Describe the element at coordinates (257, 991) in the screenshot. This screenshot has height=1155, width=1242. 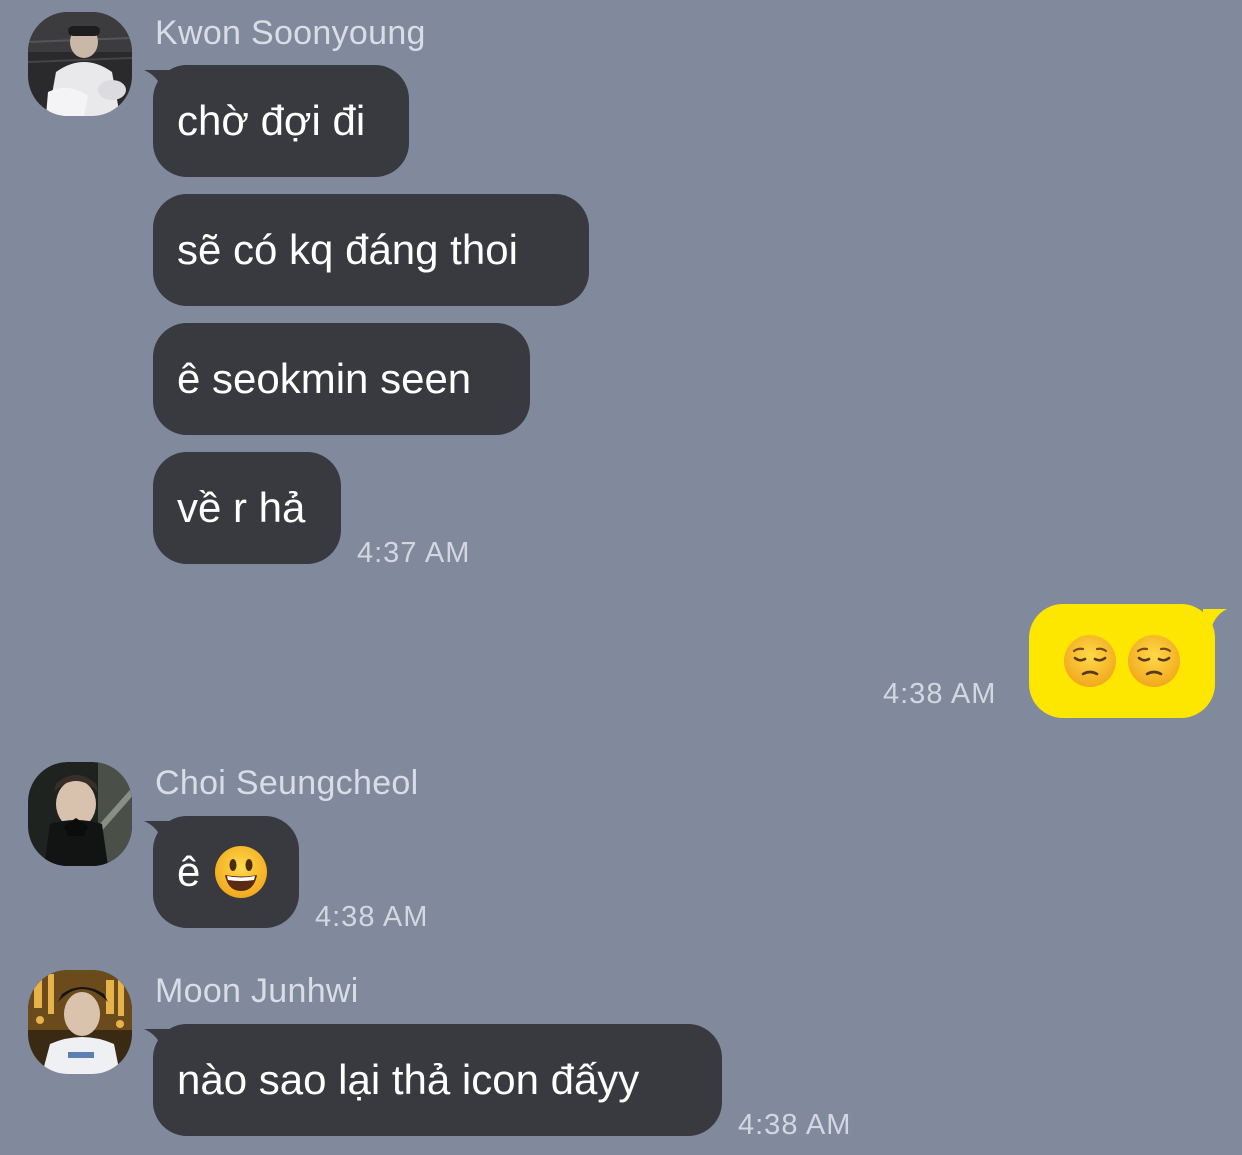
I see `sender-name: Moon Junhwi` at that location.